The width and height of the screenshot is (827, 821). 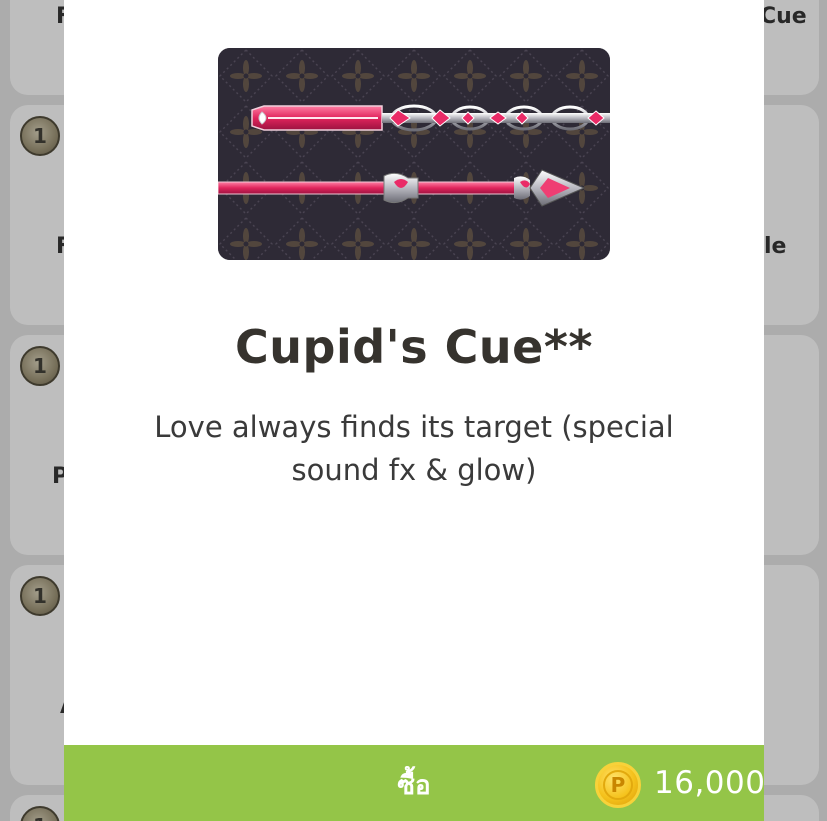 I want to click on coin-icon-letter: P, so click(x=618, y=785).